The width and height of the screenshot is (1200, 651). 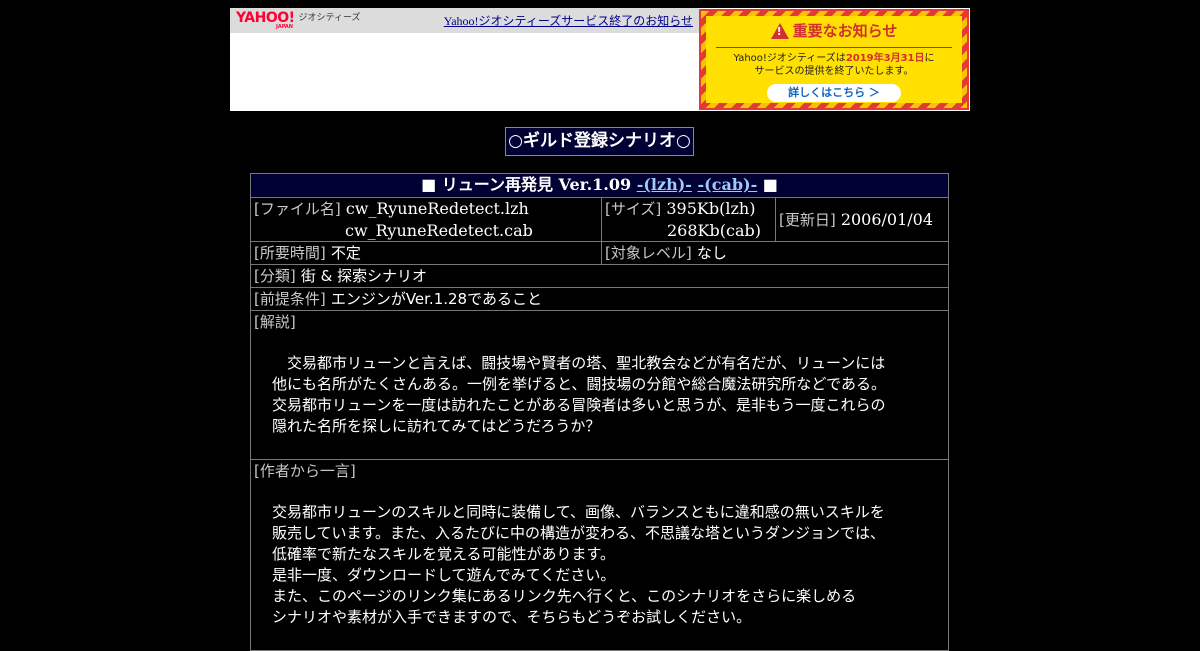 What do you see at coordinates (648, 253) in the screenshot?
I see `level-label: [対象レベル]` at bounding box center [648, 253].